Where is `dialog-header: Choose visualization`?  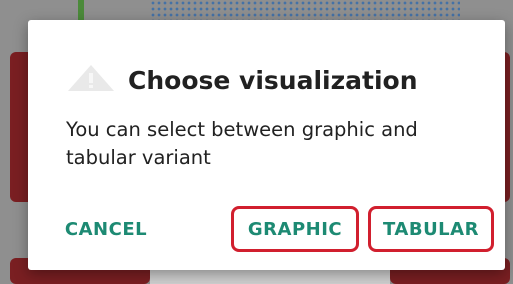 dialog-header: Choose visualization is located at coordinates (242, 80).